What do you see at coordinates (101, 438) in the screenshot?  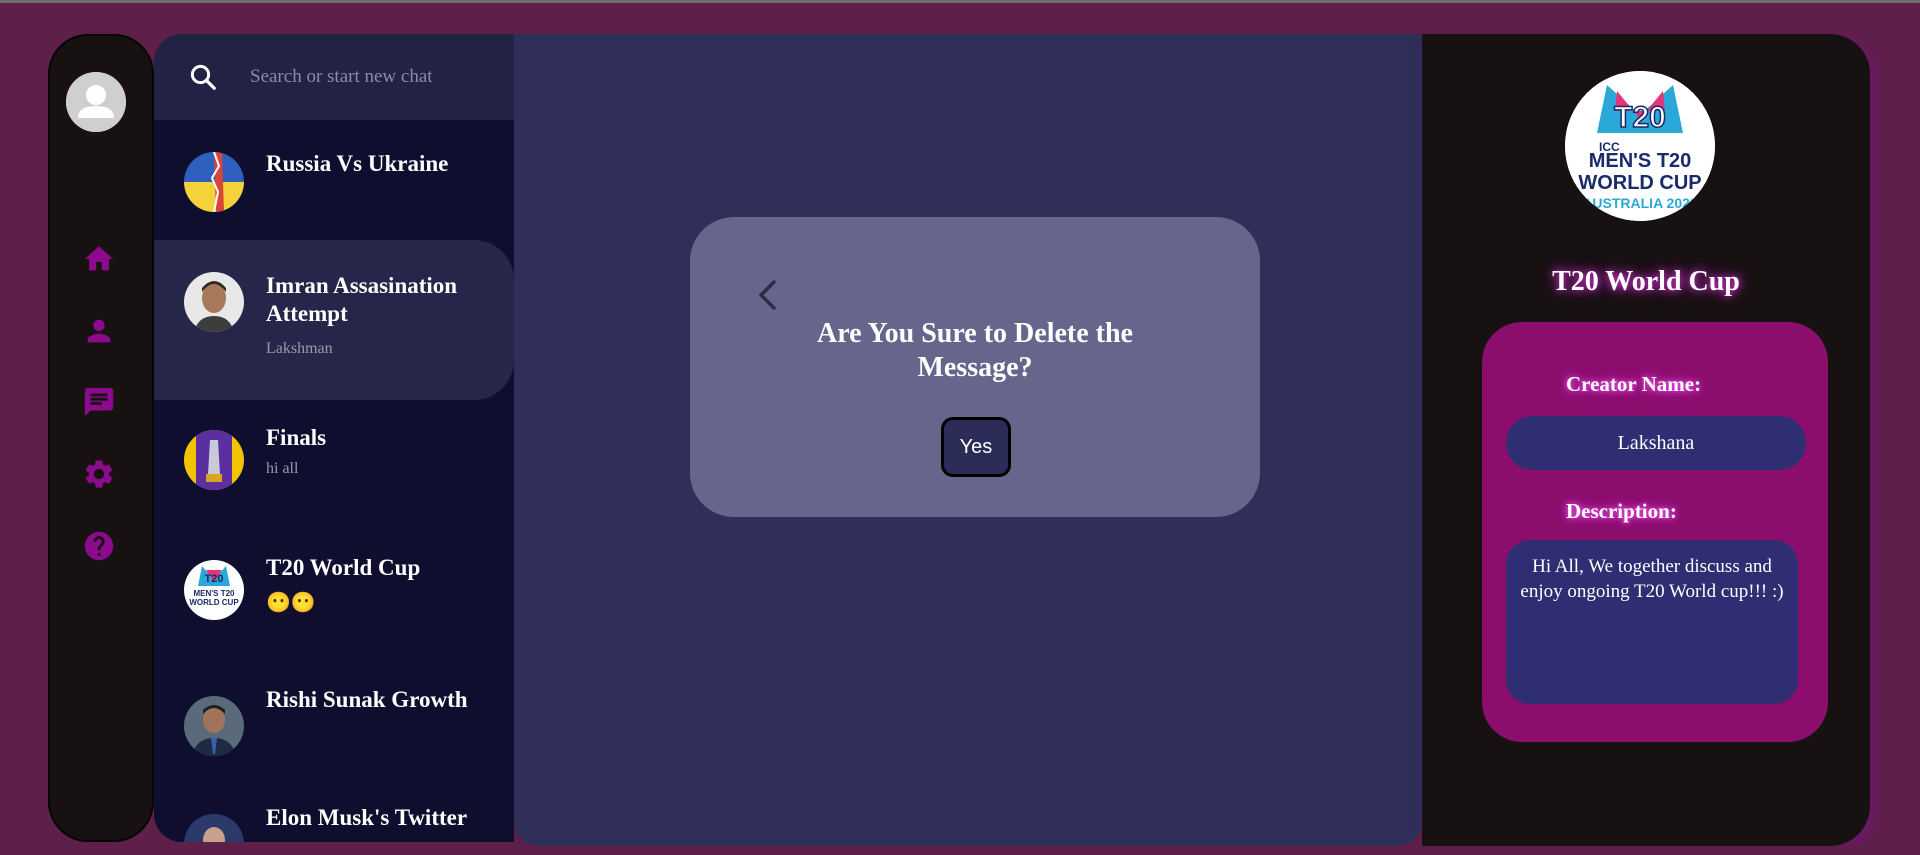 I see `nav-rail` at bounding box center [101, 438].